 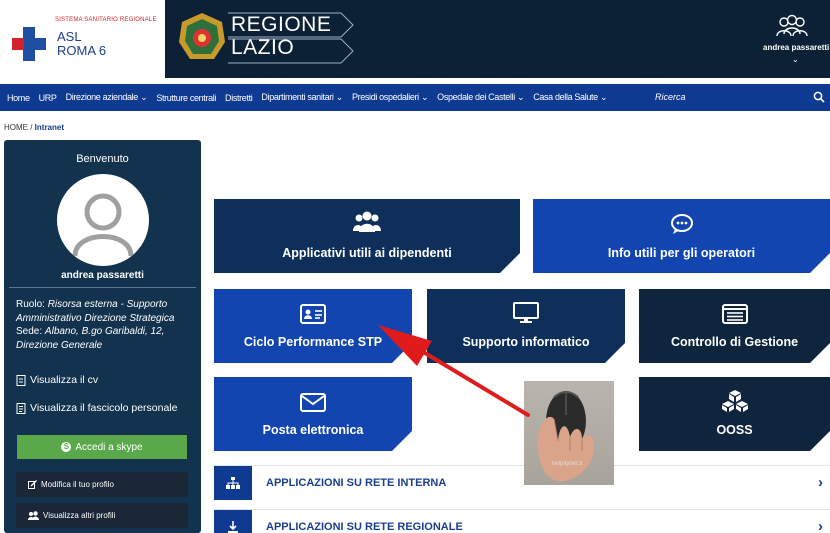 I want to click on list-icon, so click(x=734, y=314).